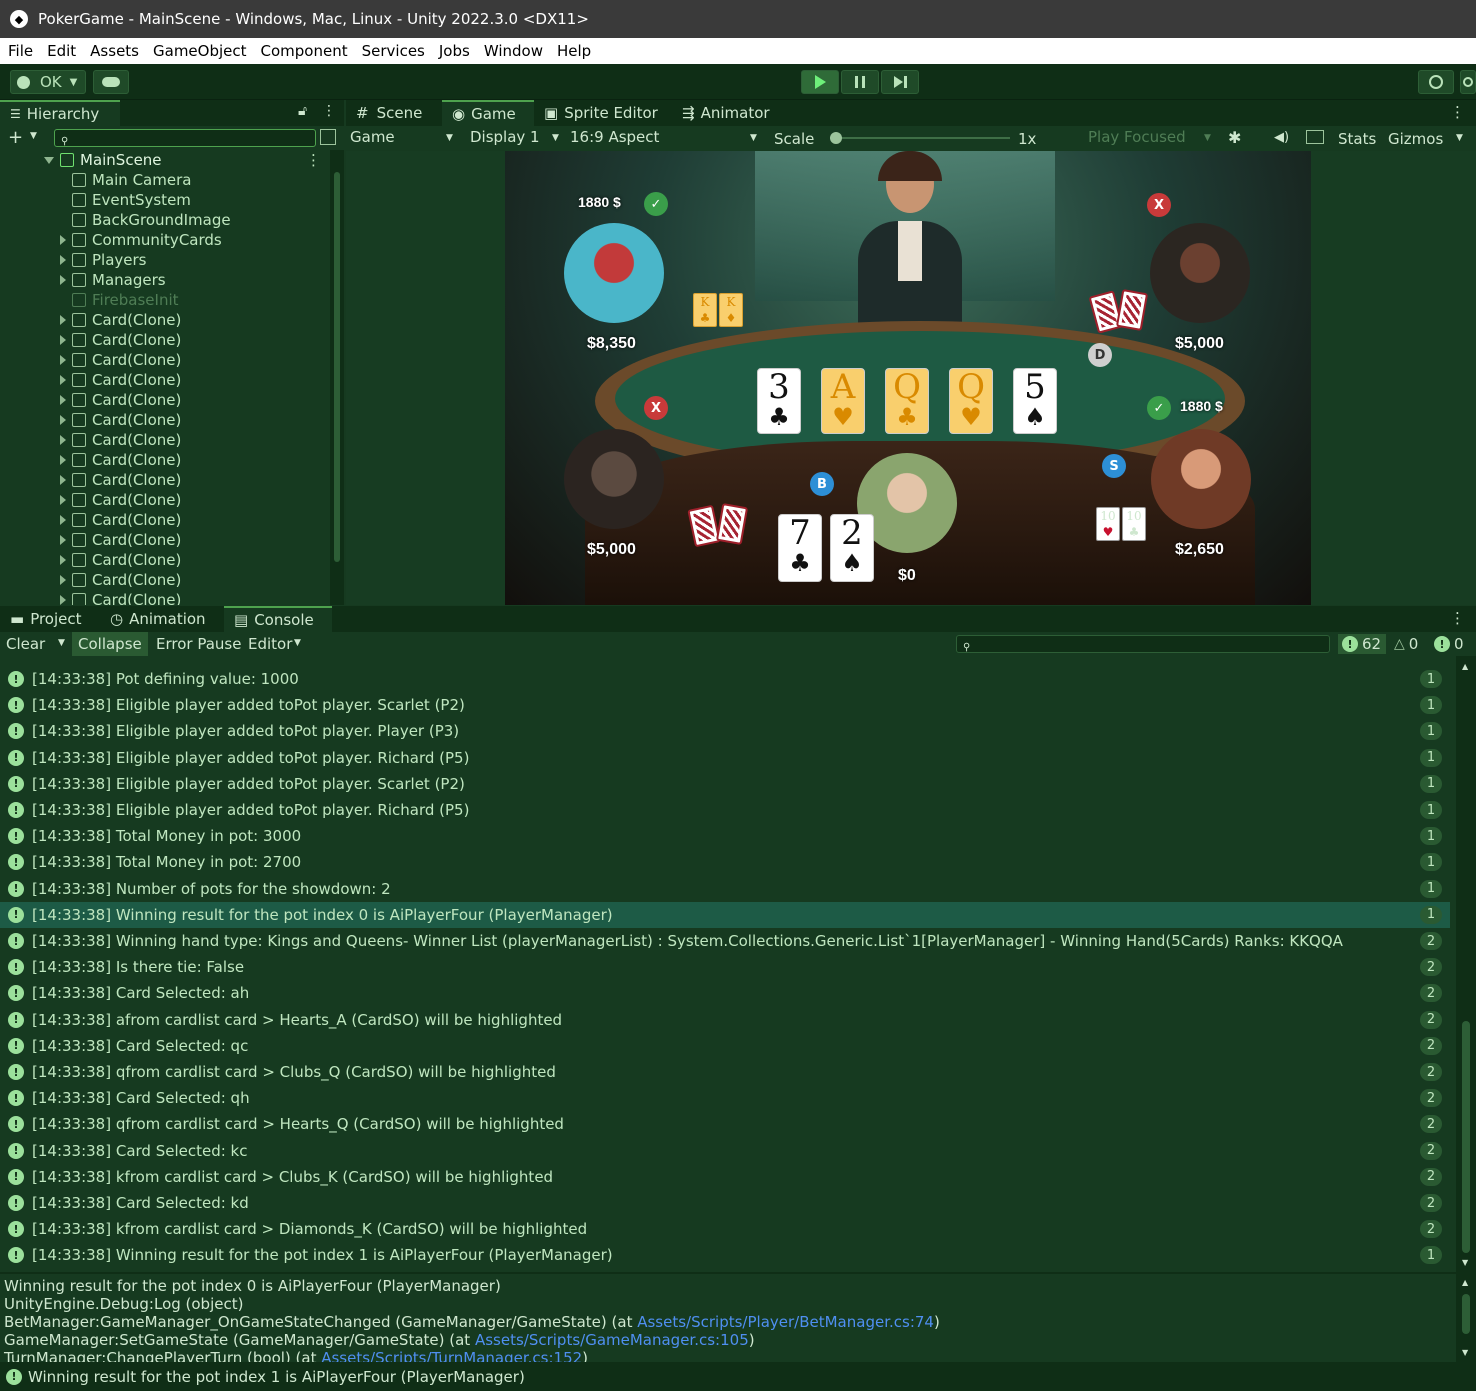 This screenshot has width=1476, height=1391. What do you see at coordinates (1281, 137) in the screenshot?
I see `audio-mute-icon: ◀)` at bounding box center [1281, 137].